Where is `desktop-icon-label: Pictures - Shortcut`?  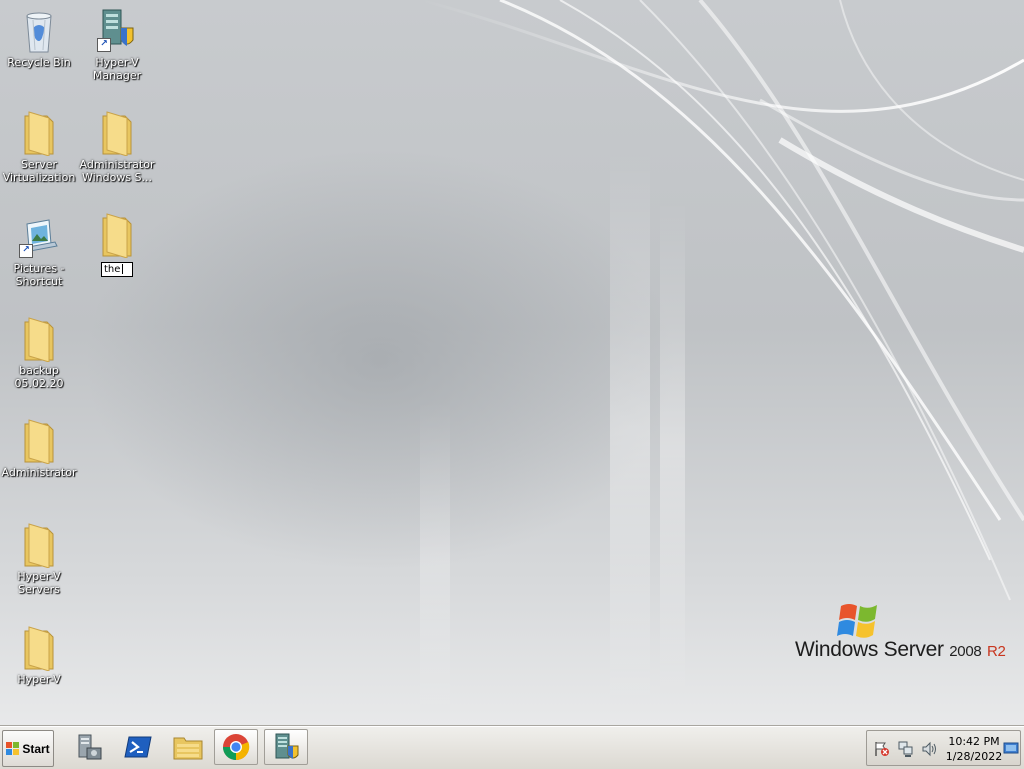 desktop-icon-label: Pictures - Shortcut is located at coordinates (39, 275).